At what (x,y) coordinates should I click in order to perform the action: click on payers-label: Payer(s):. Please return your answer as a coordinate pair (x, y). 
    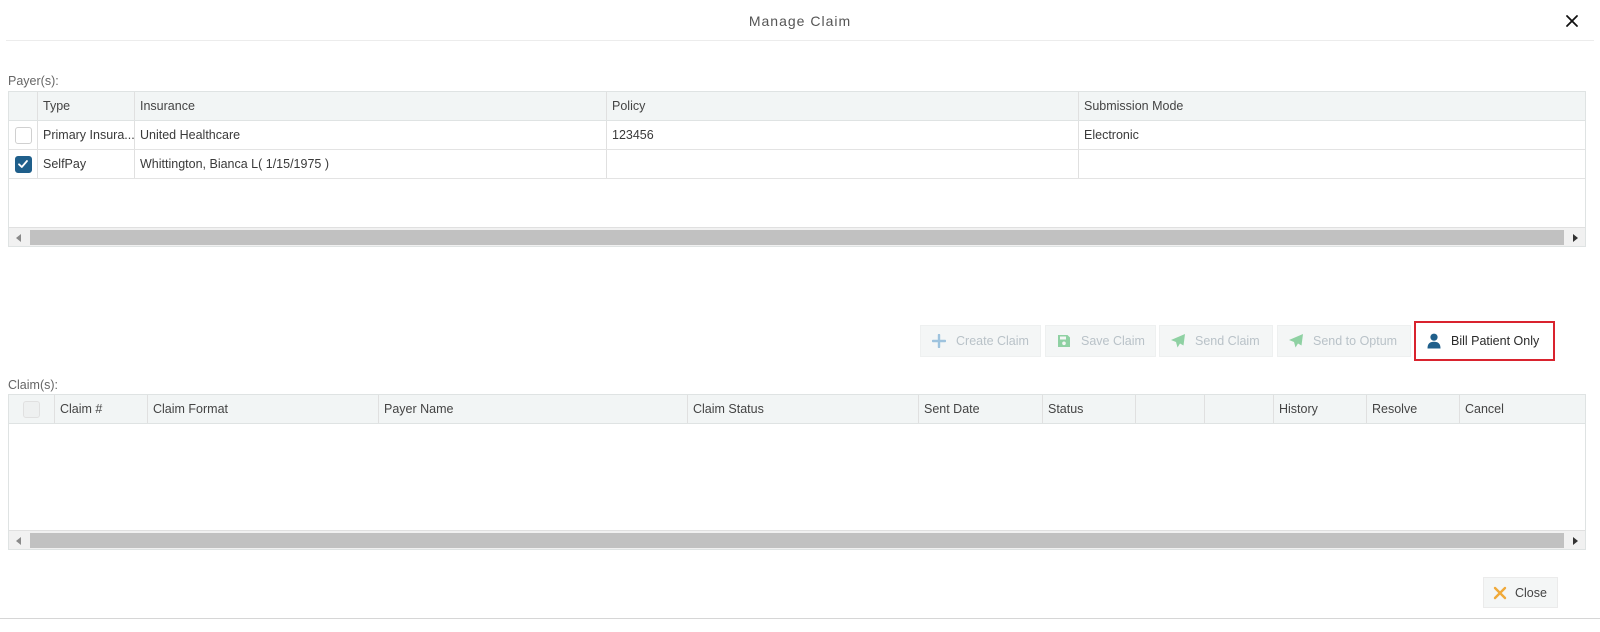
    Looking at the image, I should click on (33, 81).